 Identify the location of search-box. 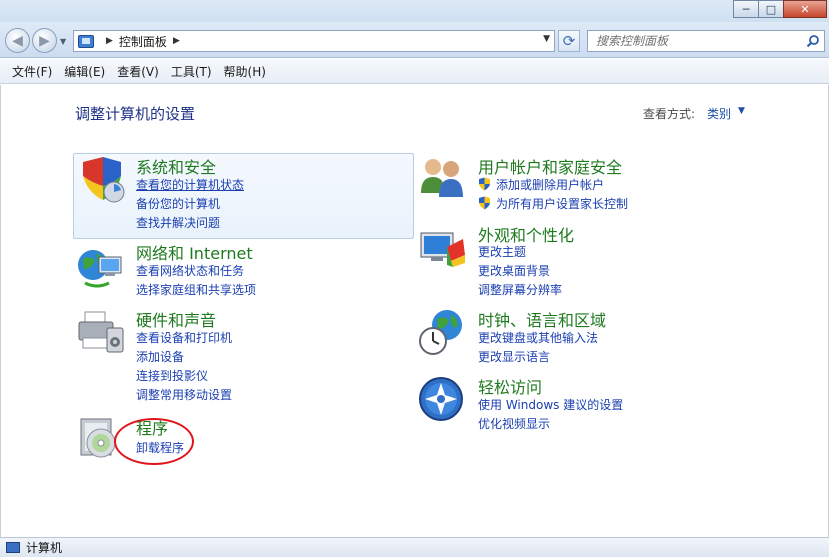
(706, 41).